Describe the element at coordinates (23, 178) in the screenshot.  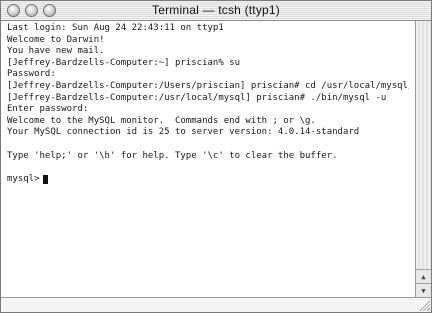
I see `mysql-prompt: mysql>` at that location.